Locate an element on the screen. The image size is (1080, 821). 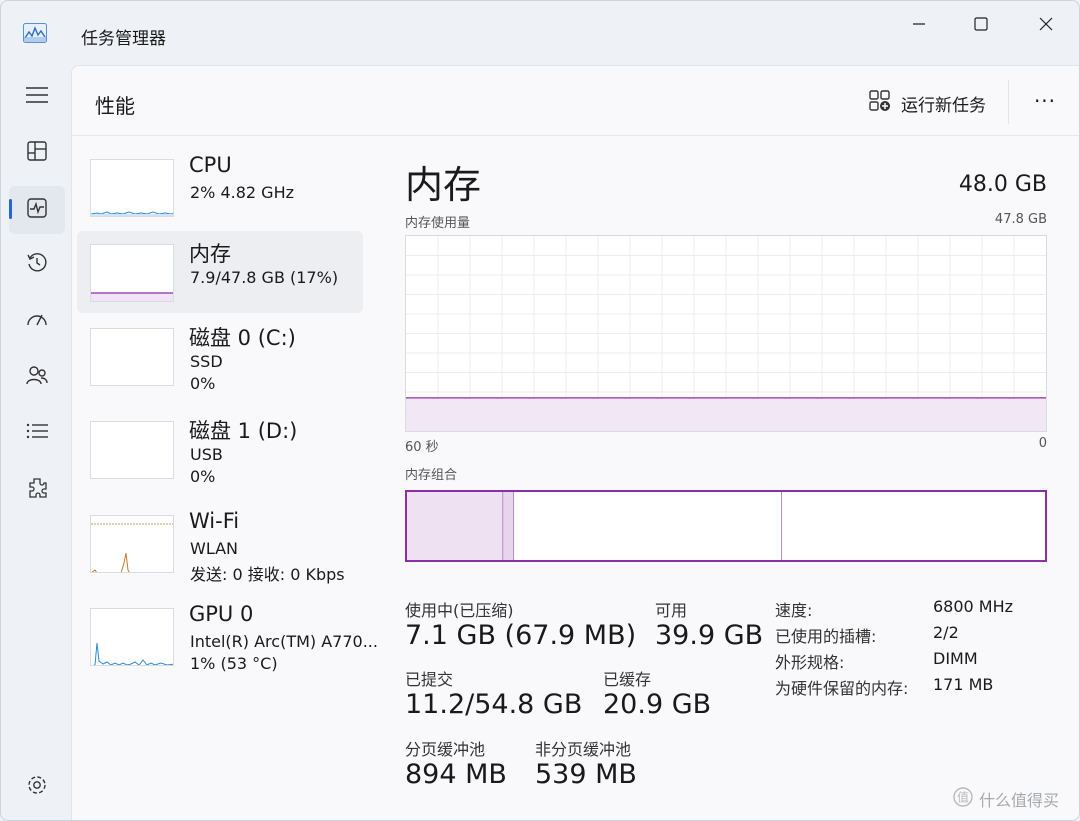
nav-users is located at coordinates (37, 377).